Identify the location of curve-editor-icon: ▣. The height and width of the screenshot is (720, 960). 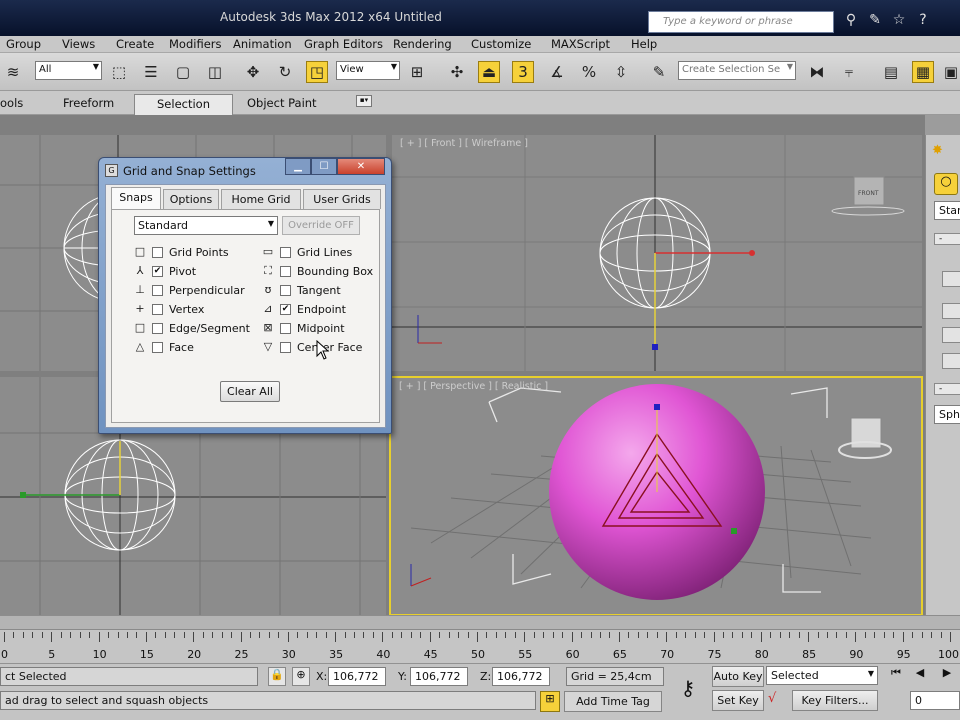
(950, 72).